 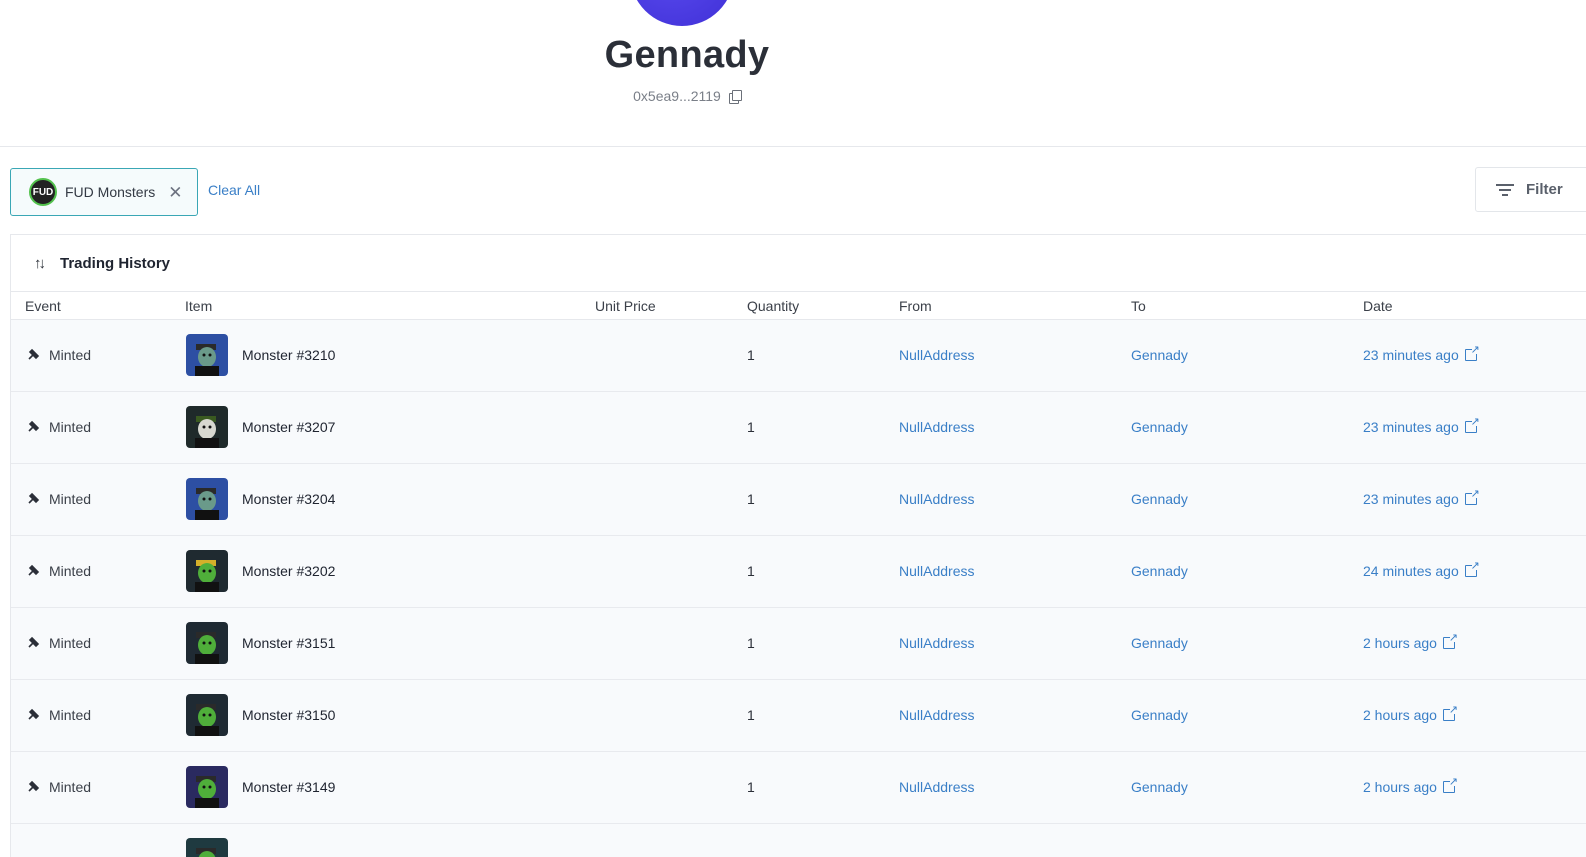 I want to click on item-name: Monster #3151, so click(x=288, y=643).